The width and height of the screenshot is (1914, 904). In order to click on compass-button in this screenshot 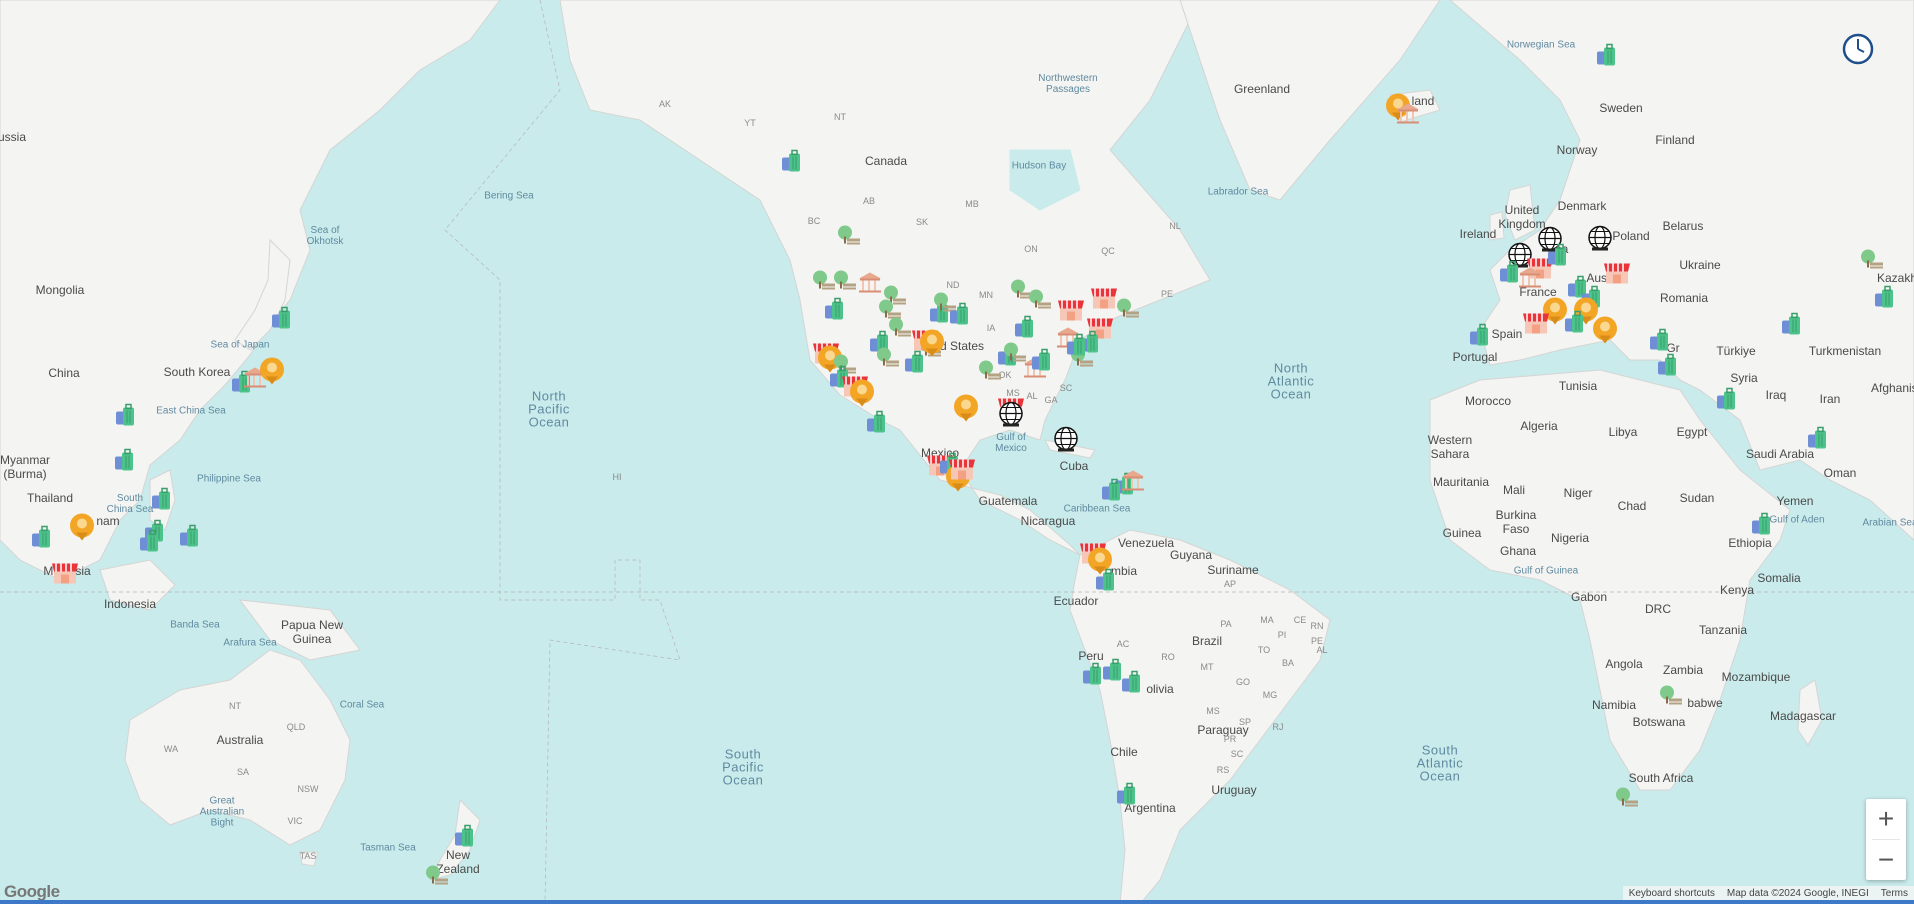, I will do `click(1858, 49)`.